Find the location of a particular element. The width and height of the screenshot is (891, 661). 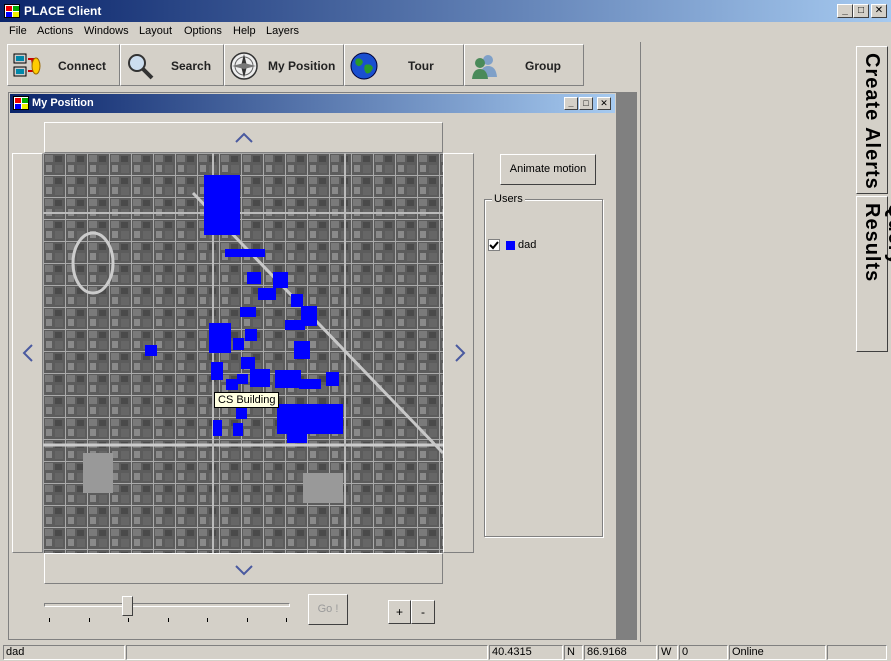

pan-left-button is located at coordinates (27, 353).